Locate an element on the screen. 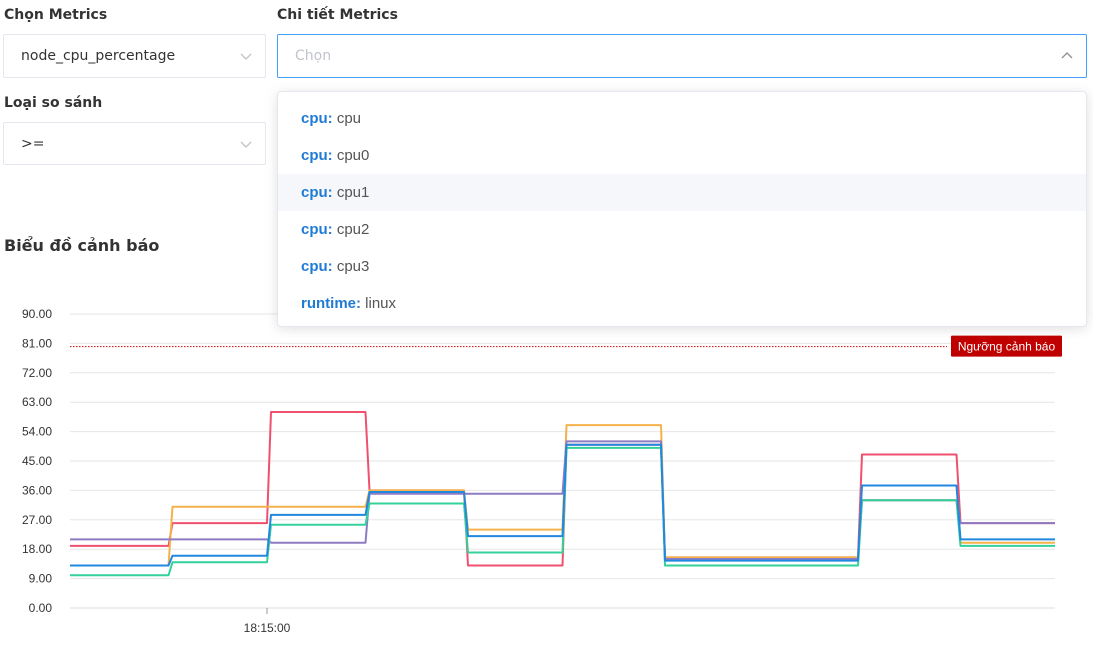 The image size is (1093, 649). detail-label: Chi tiết Metrics is located at coordinates (337, 15).